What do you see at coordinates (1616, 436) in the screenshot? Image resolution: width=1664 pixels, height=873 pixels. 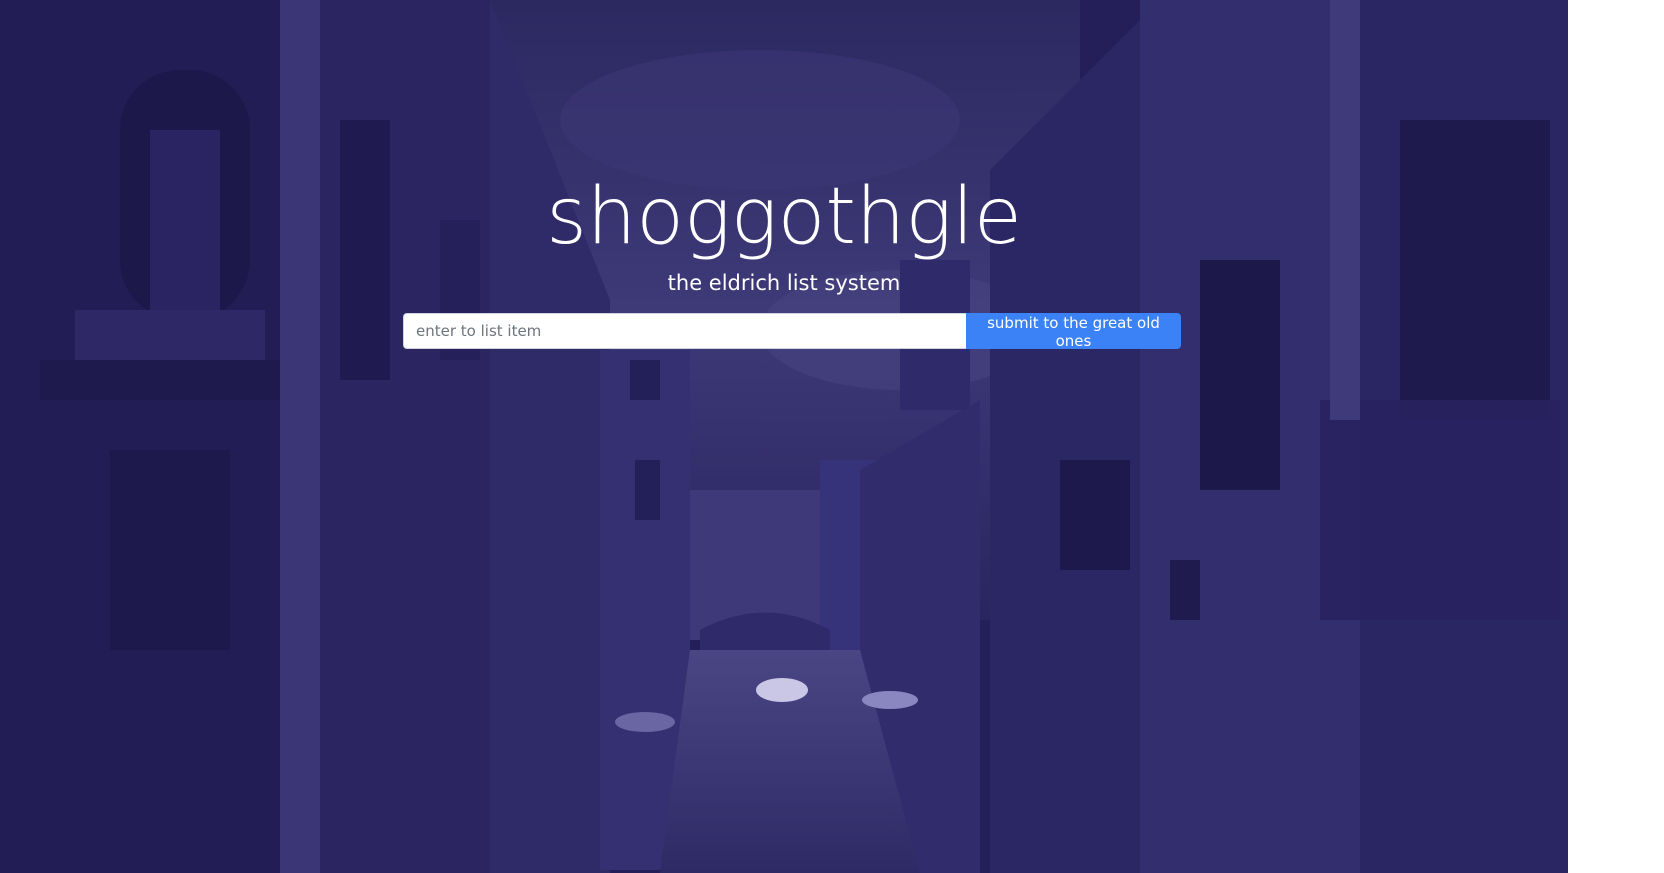 I see `right-blank-margin` at bounding box center [1616, 436].